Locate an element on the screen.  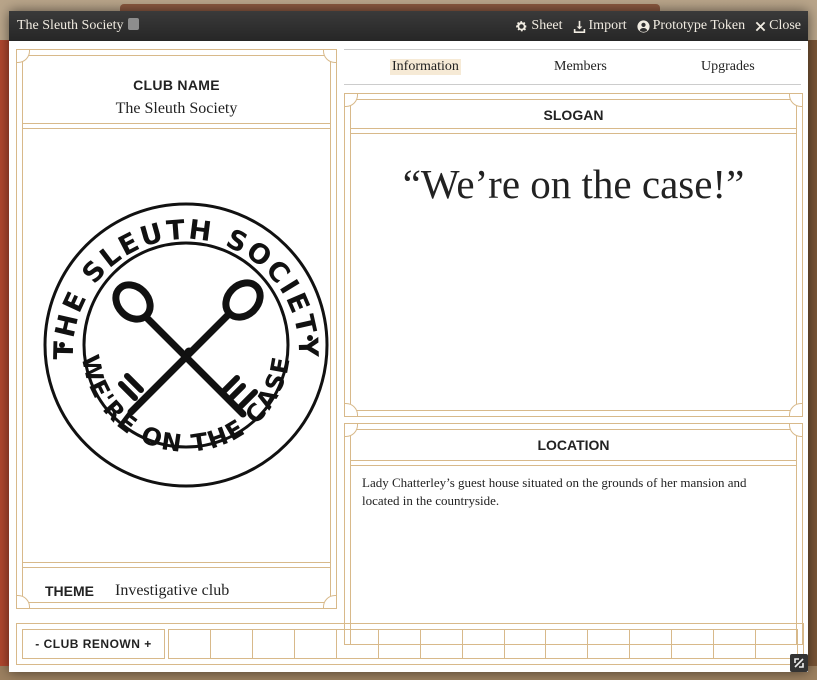
slogan-field: “We’re on the case!” is located at coordinates (573, 184).